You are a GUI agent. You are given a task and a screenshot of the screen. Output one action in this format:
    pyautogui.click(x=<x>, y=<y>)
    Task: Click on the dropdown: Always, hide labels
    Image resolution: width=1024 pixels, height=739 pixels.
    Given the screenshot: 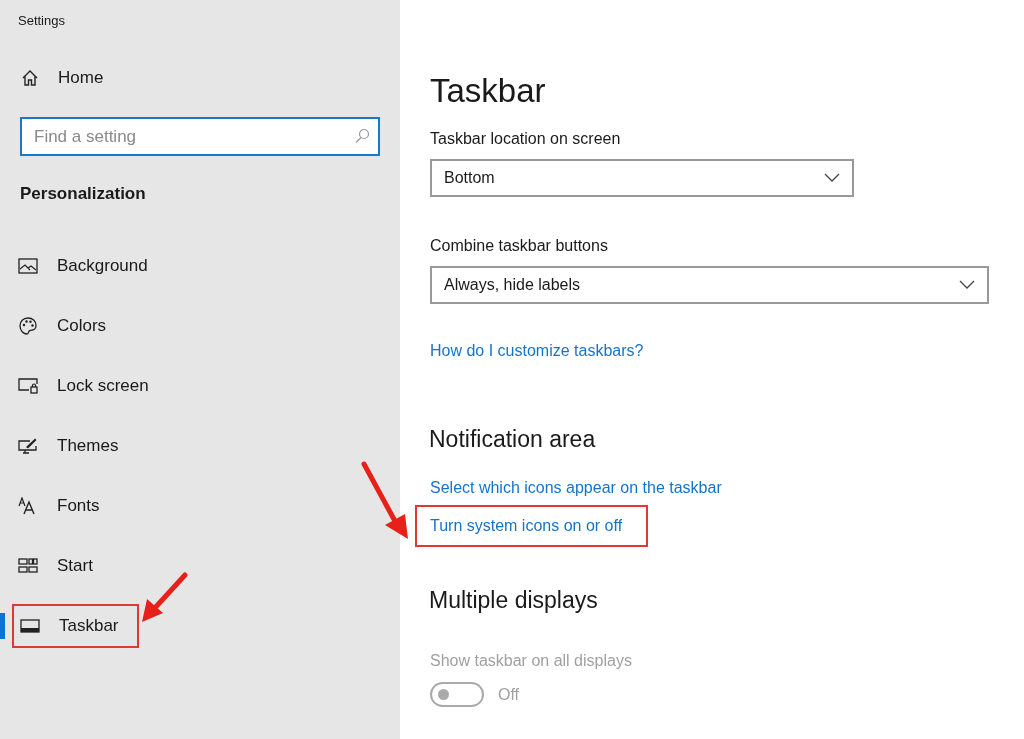 What is the action you would take?
    pyautogui.click(x=709, y=285)
    